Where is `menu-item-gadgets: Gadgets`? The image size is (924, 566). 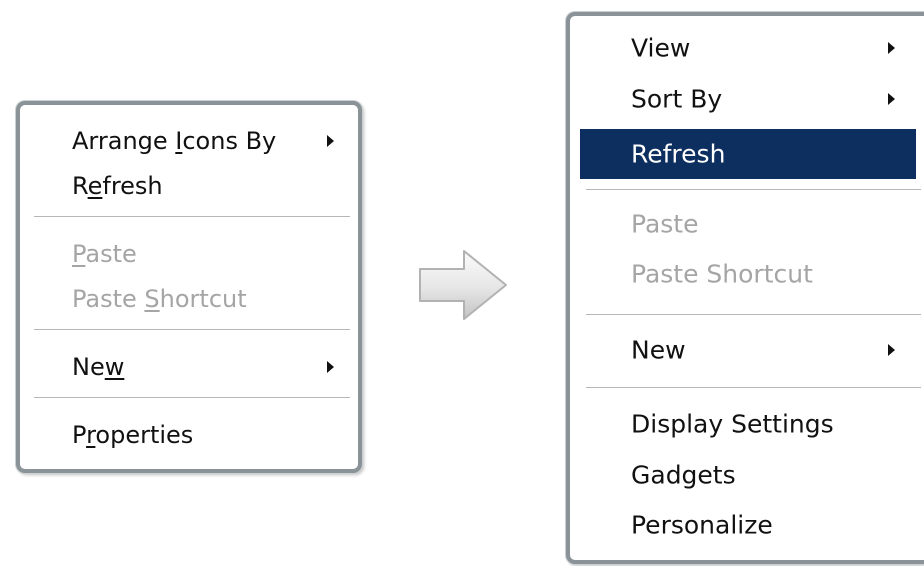 menu-item-gadgets: Gadgets is located at coordinates (747, 475).